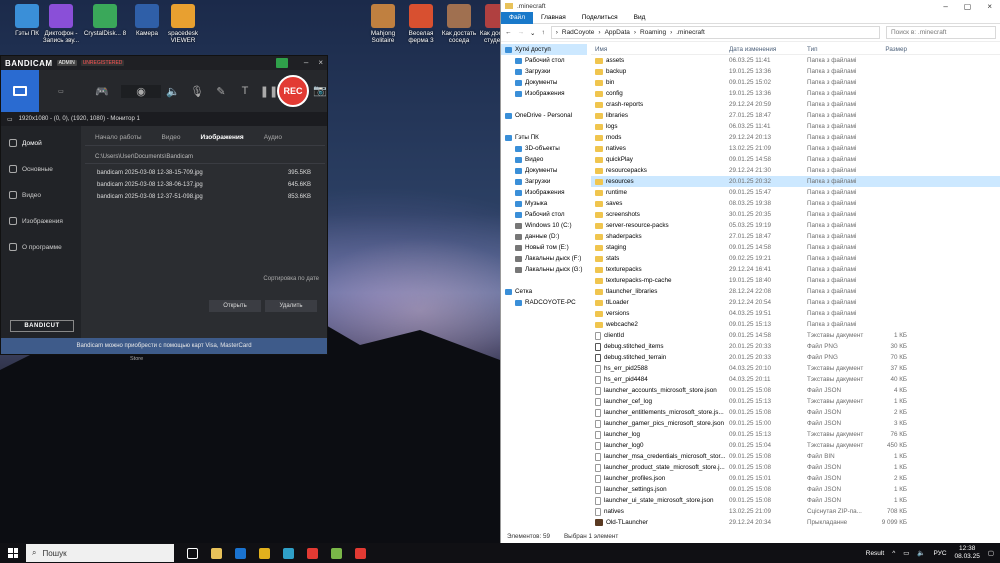 This screenshot has height=563, width=1000. Describe the element at coordinates (42, 326) in the screenshot. I see `bandicut-button: BANDICUT` at that location.